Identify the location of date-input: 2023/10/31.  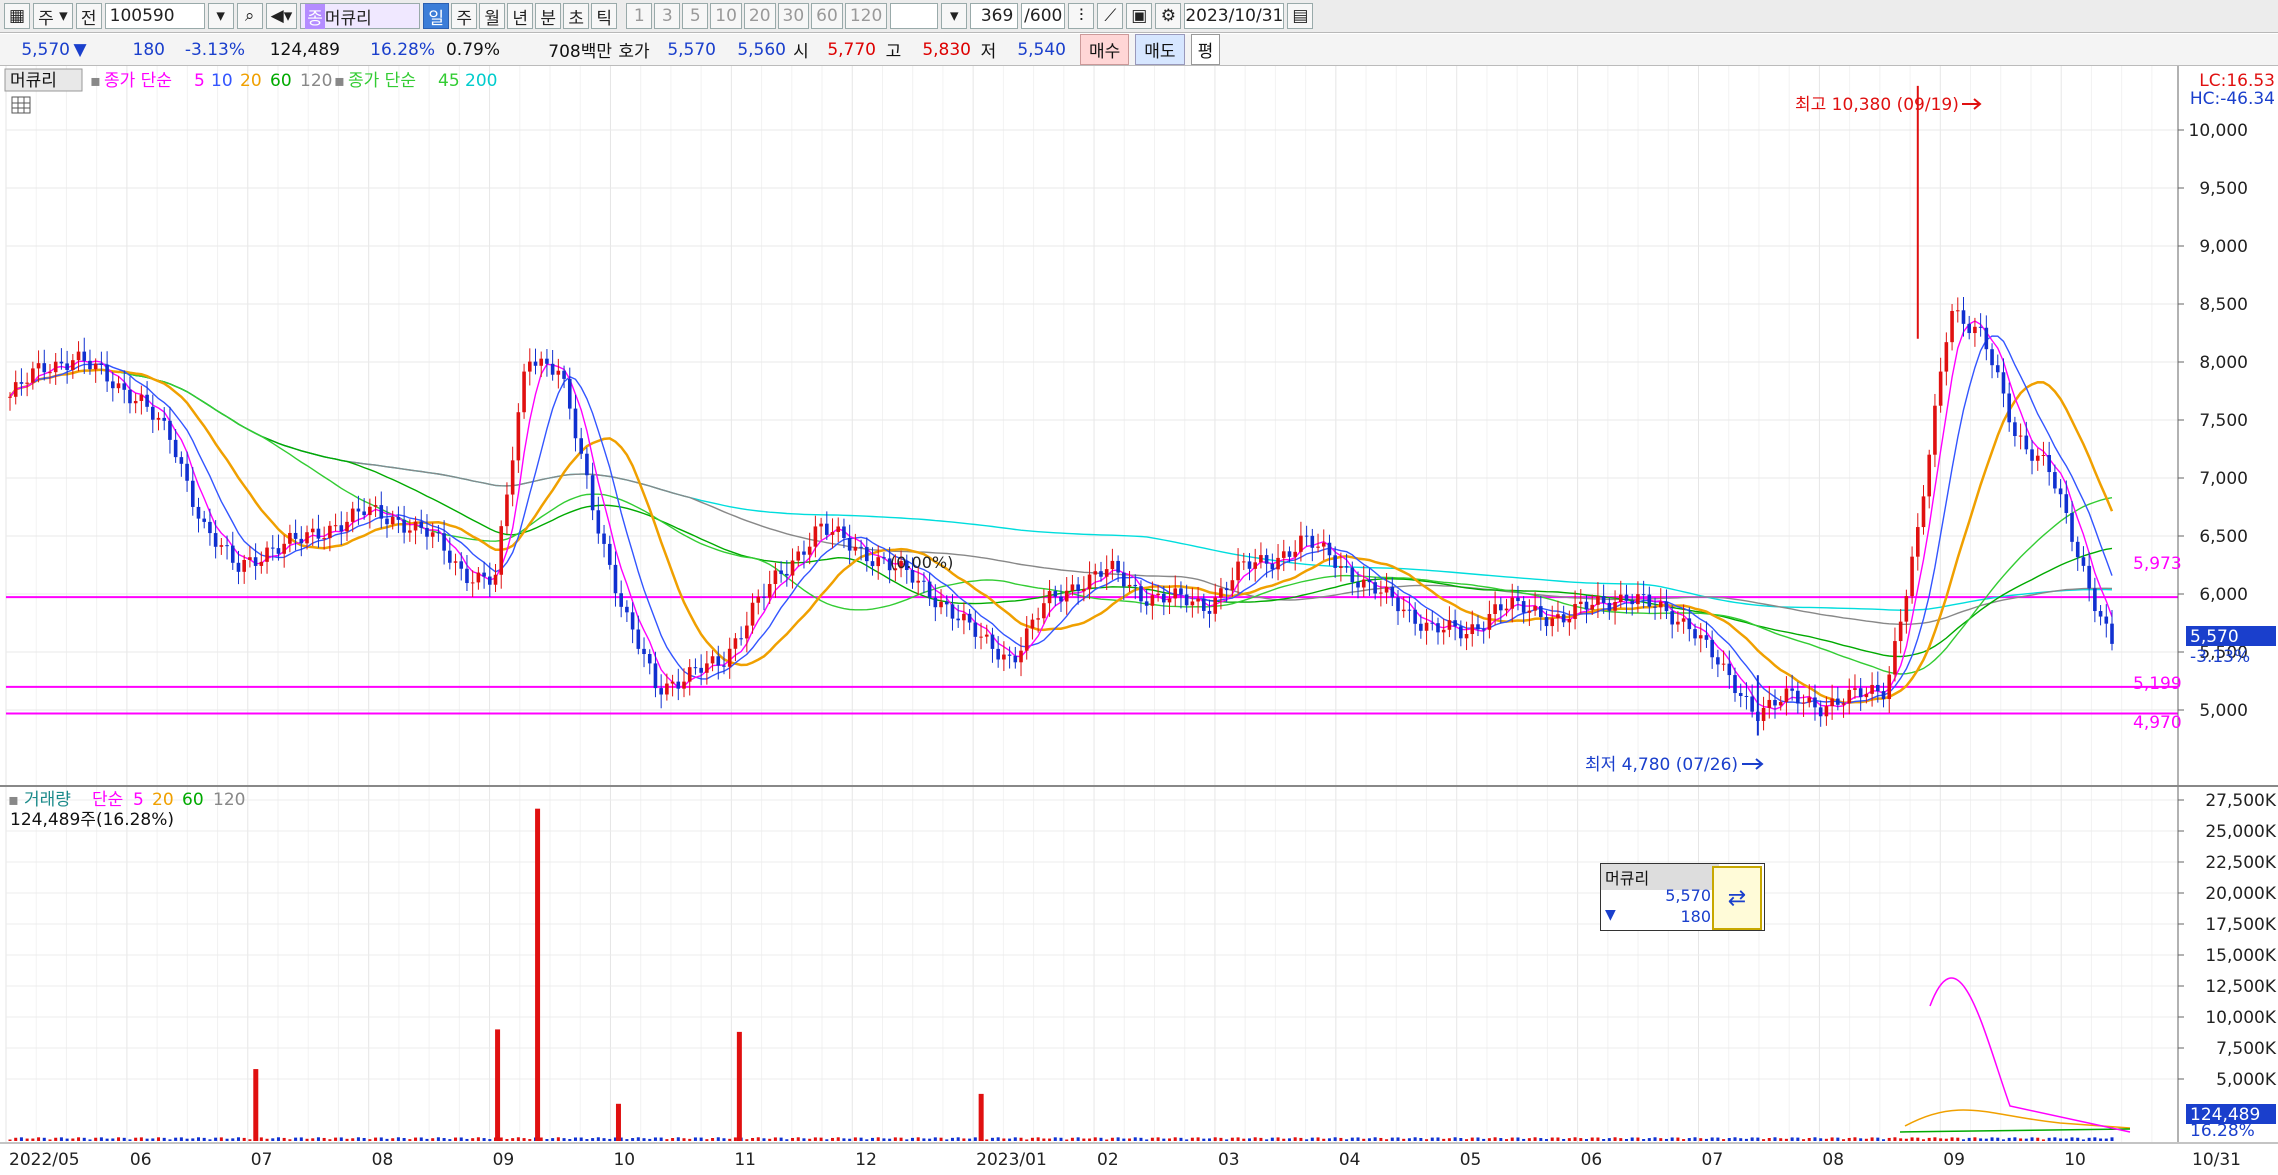
(1234, 16).